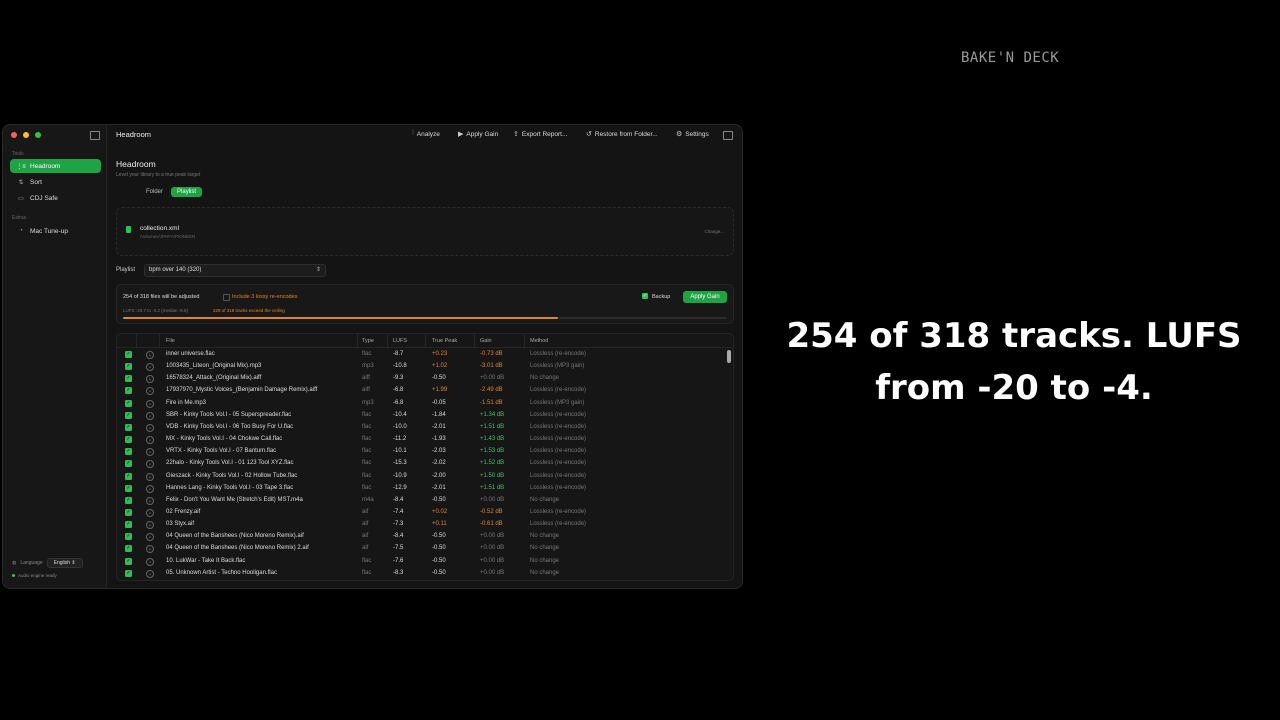 Image resolution: width=1280 pixels, height=720 pixels. I want to click on backup-label: Backup, so click(661, 297).